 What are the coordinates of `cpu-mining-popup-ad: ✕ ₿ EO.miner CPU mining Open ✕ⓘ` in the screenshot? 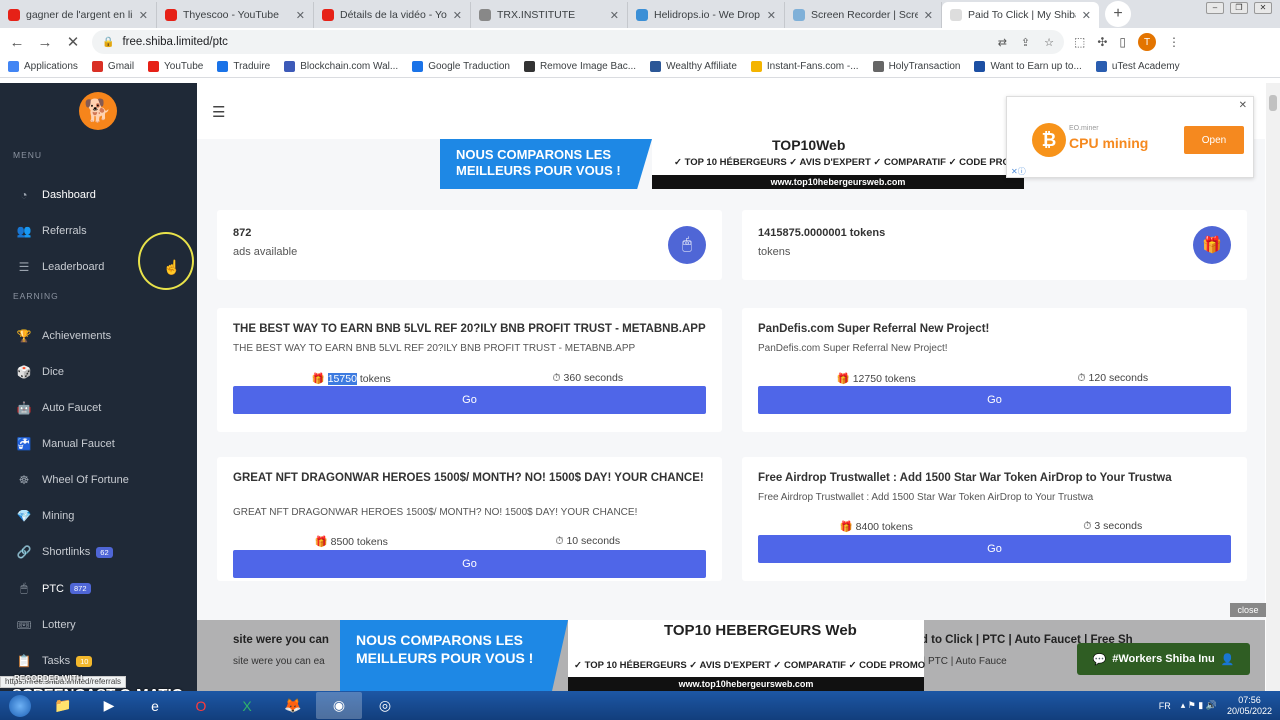 It's located at (1130, 137).